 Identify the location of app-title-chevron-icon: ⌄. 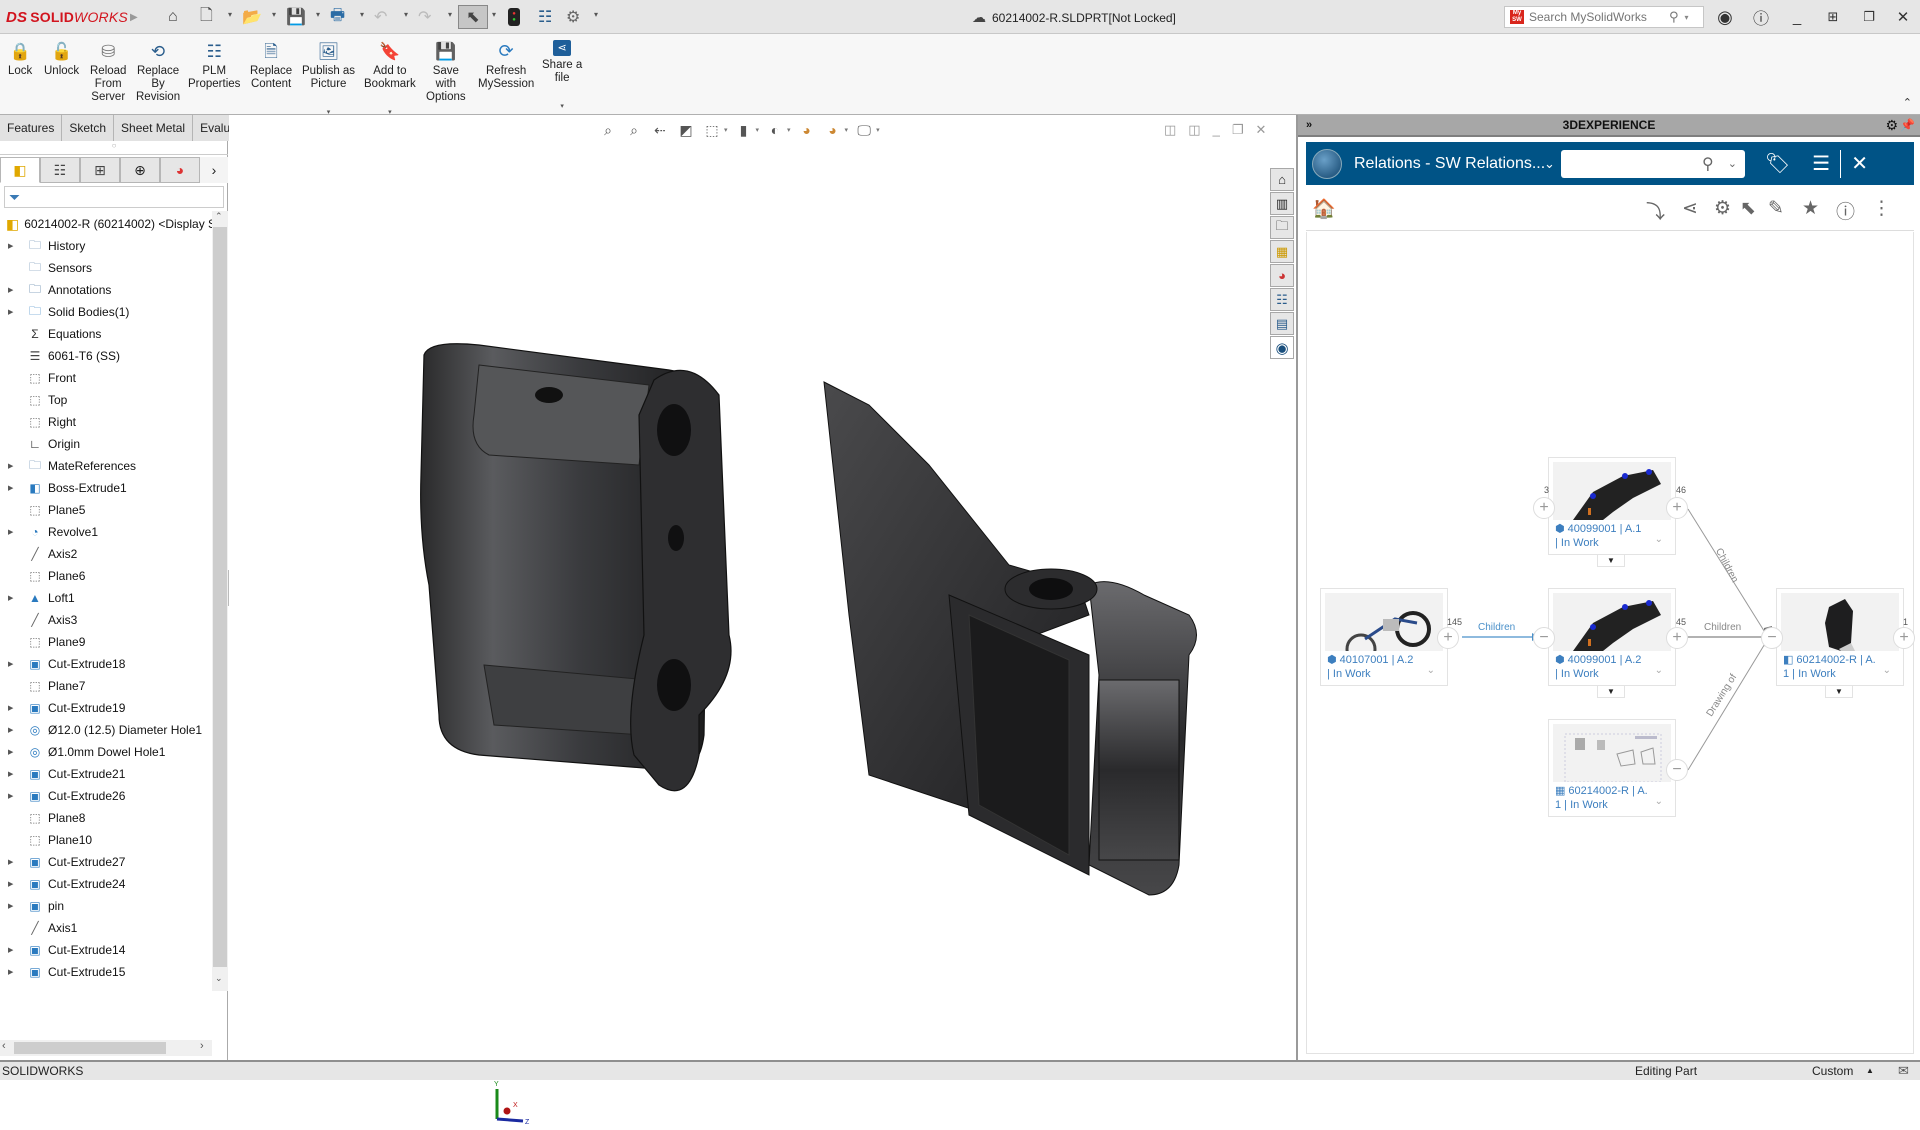
(1549, 164).